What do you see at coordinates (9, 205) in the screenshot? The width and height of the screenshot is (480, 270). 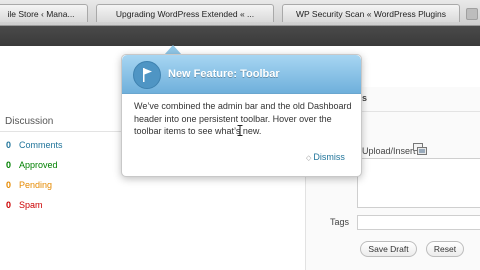 I see `spam-count: 0` at bounding box center [9, 205].